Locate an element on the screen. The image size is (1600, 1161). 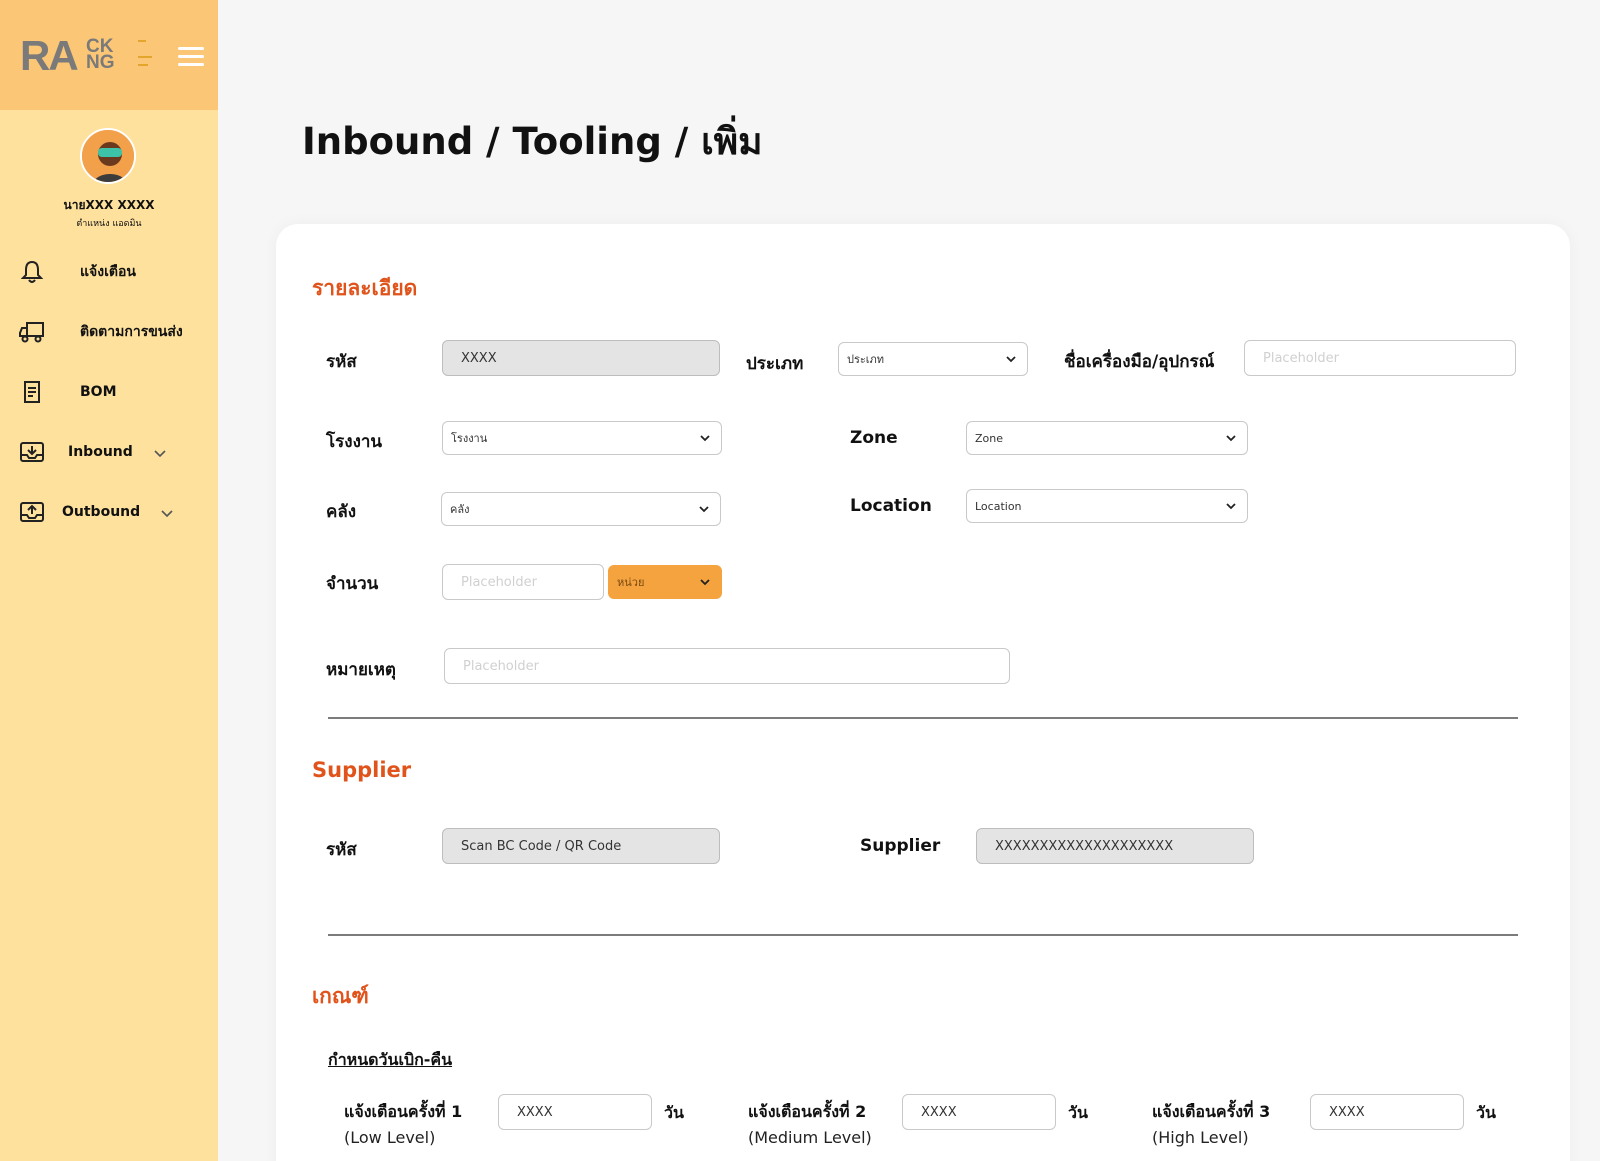
menu-toggle-icon is located at coordinates (192, 58).